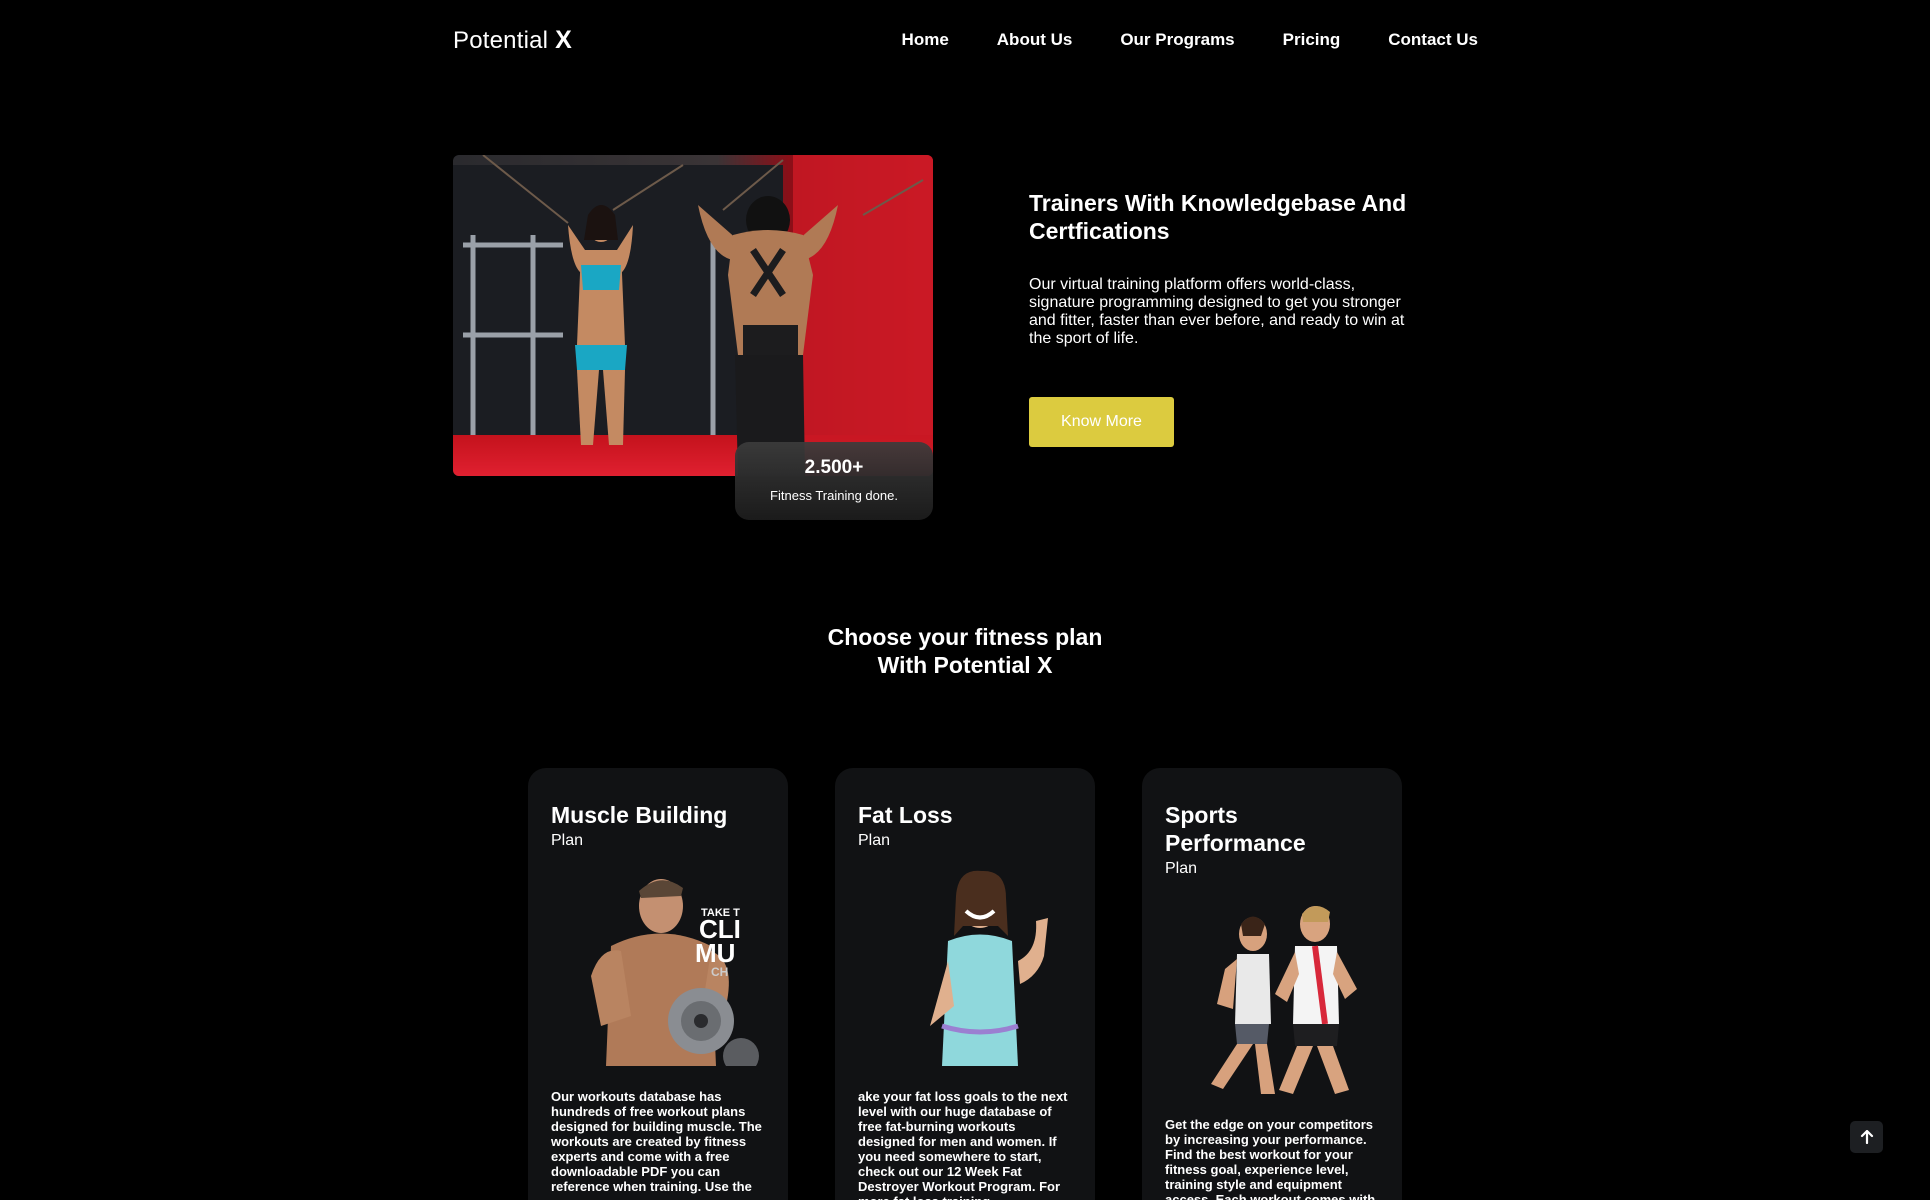 This screenshot has height=1200, width=1930. I want to click on brand-name: Potential, so click(501, 40).